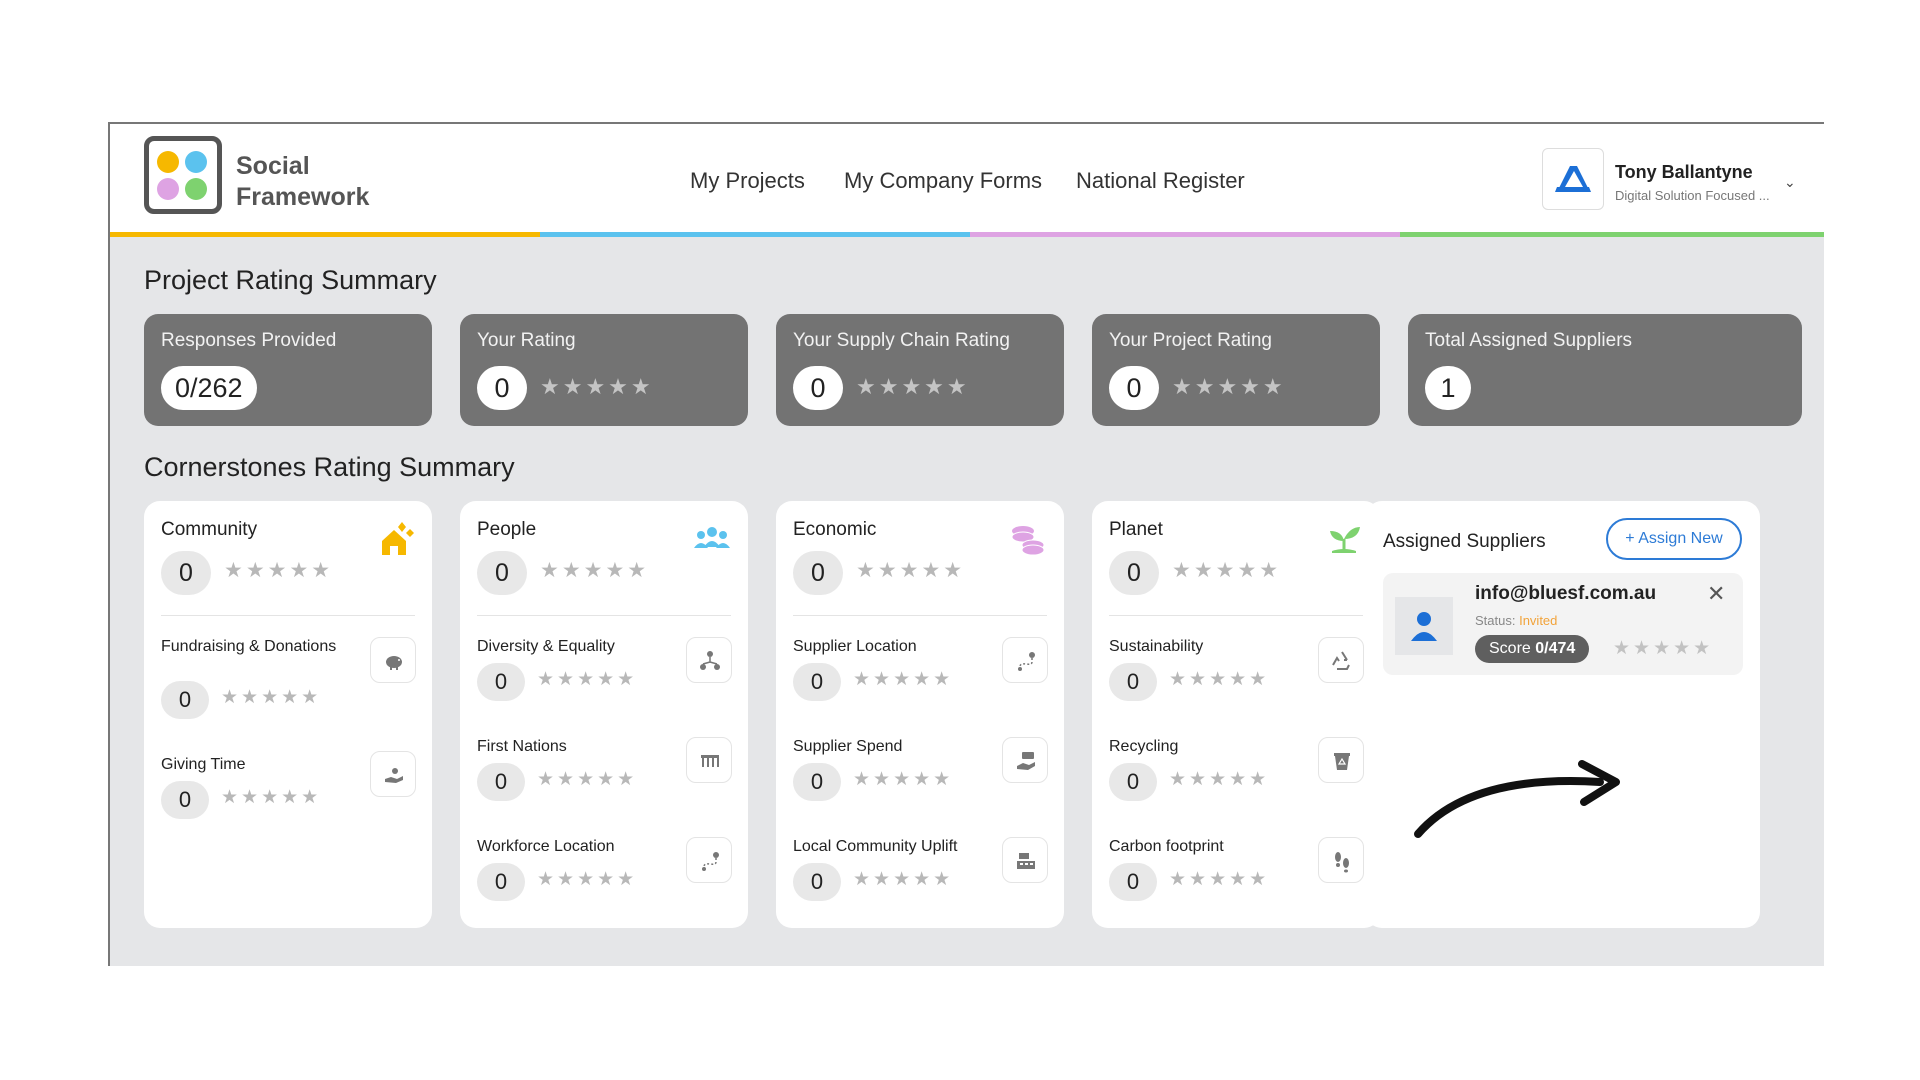 Image resolution: width=1920 pixels, height=1080 pixels. What do you see at coordinates (1424, 626) in the screenshot?
I see `user-avatar-icon` at bounding box center [1424, 626].